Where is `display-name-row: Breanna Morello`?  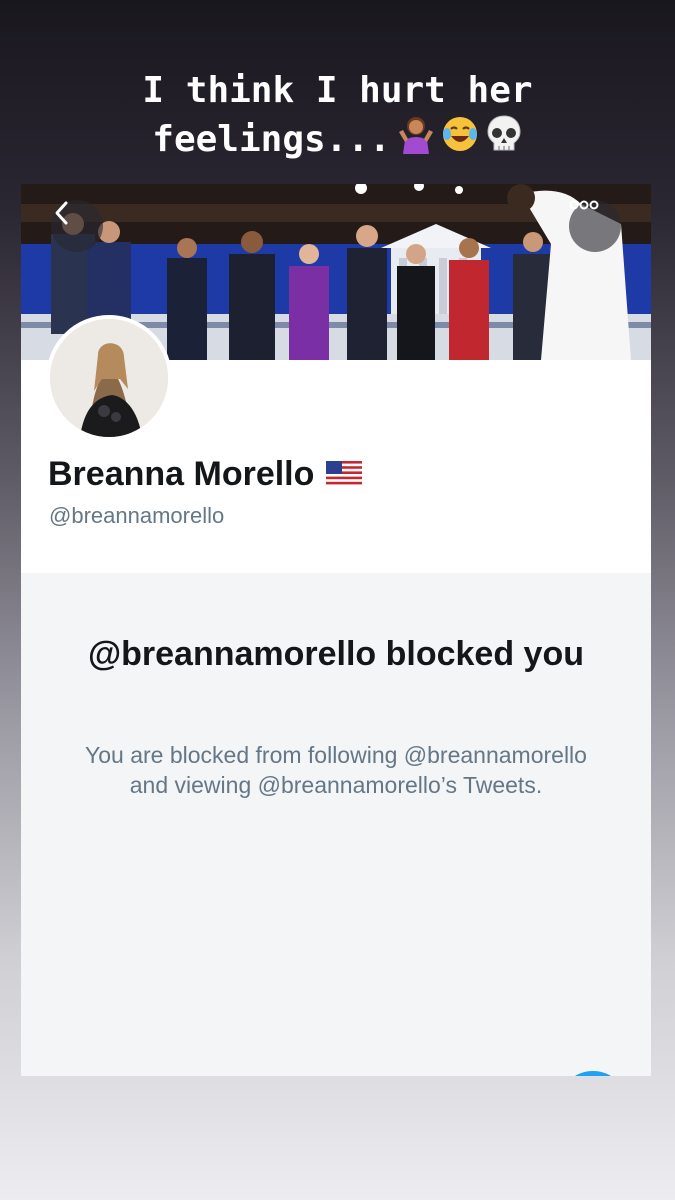
display-name-row: Breanna Morello is located at coordinates (205, 474).